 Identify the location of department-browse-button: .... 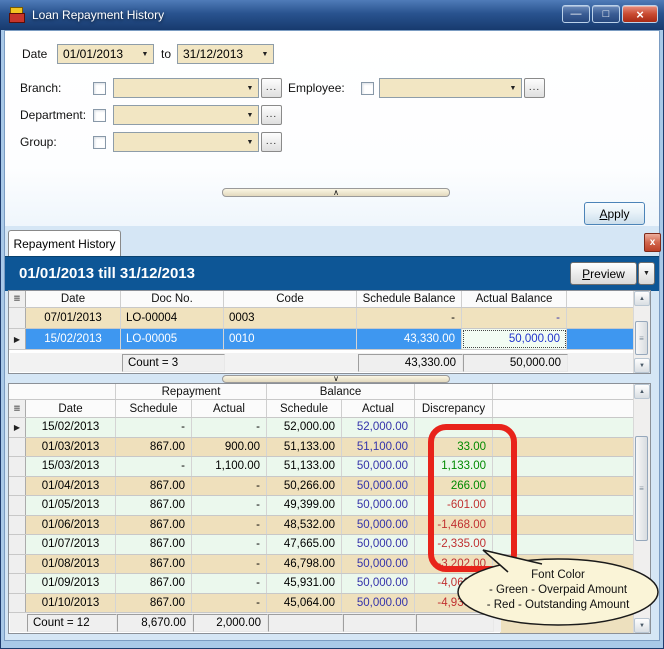
(271, 115).